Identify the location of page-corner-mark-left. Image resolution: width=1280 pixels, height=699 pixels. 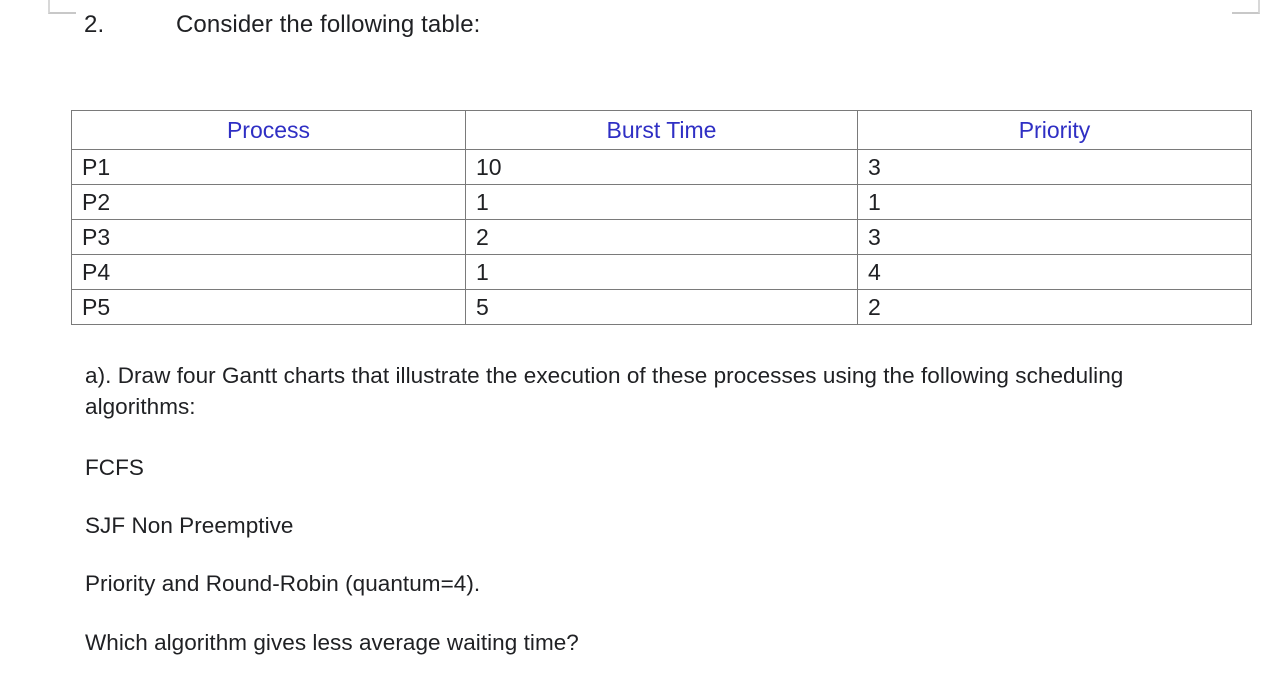
(62, 7).